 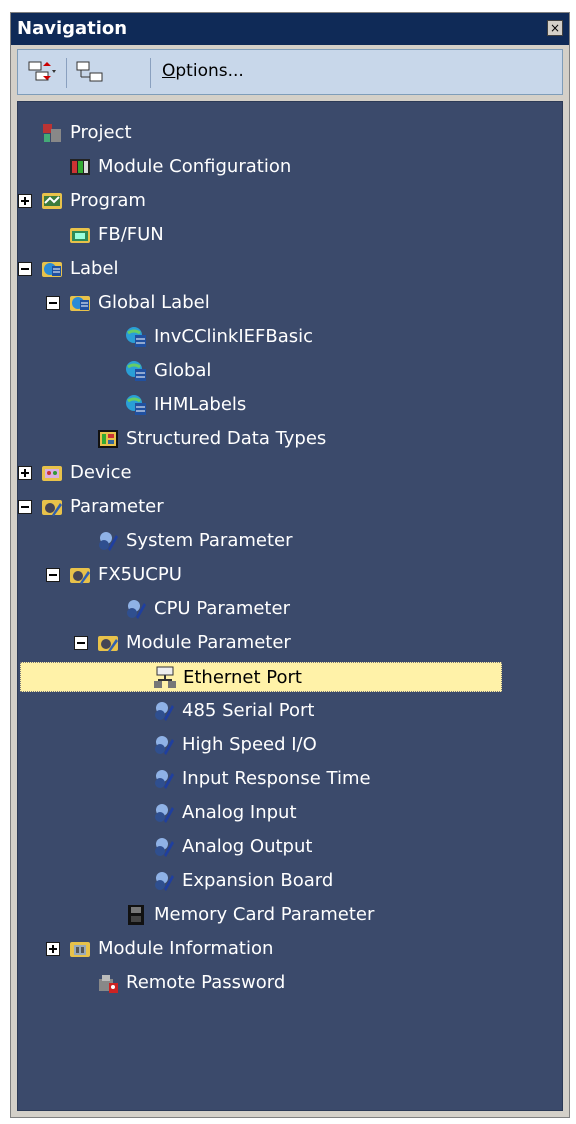 I want to click on tree-item: Memory Card Parameter, so click(x=265, y=915).